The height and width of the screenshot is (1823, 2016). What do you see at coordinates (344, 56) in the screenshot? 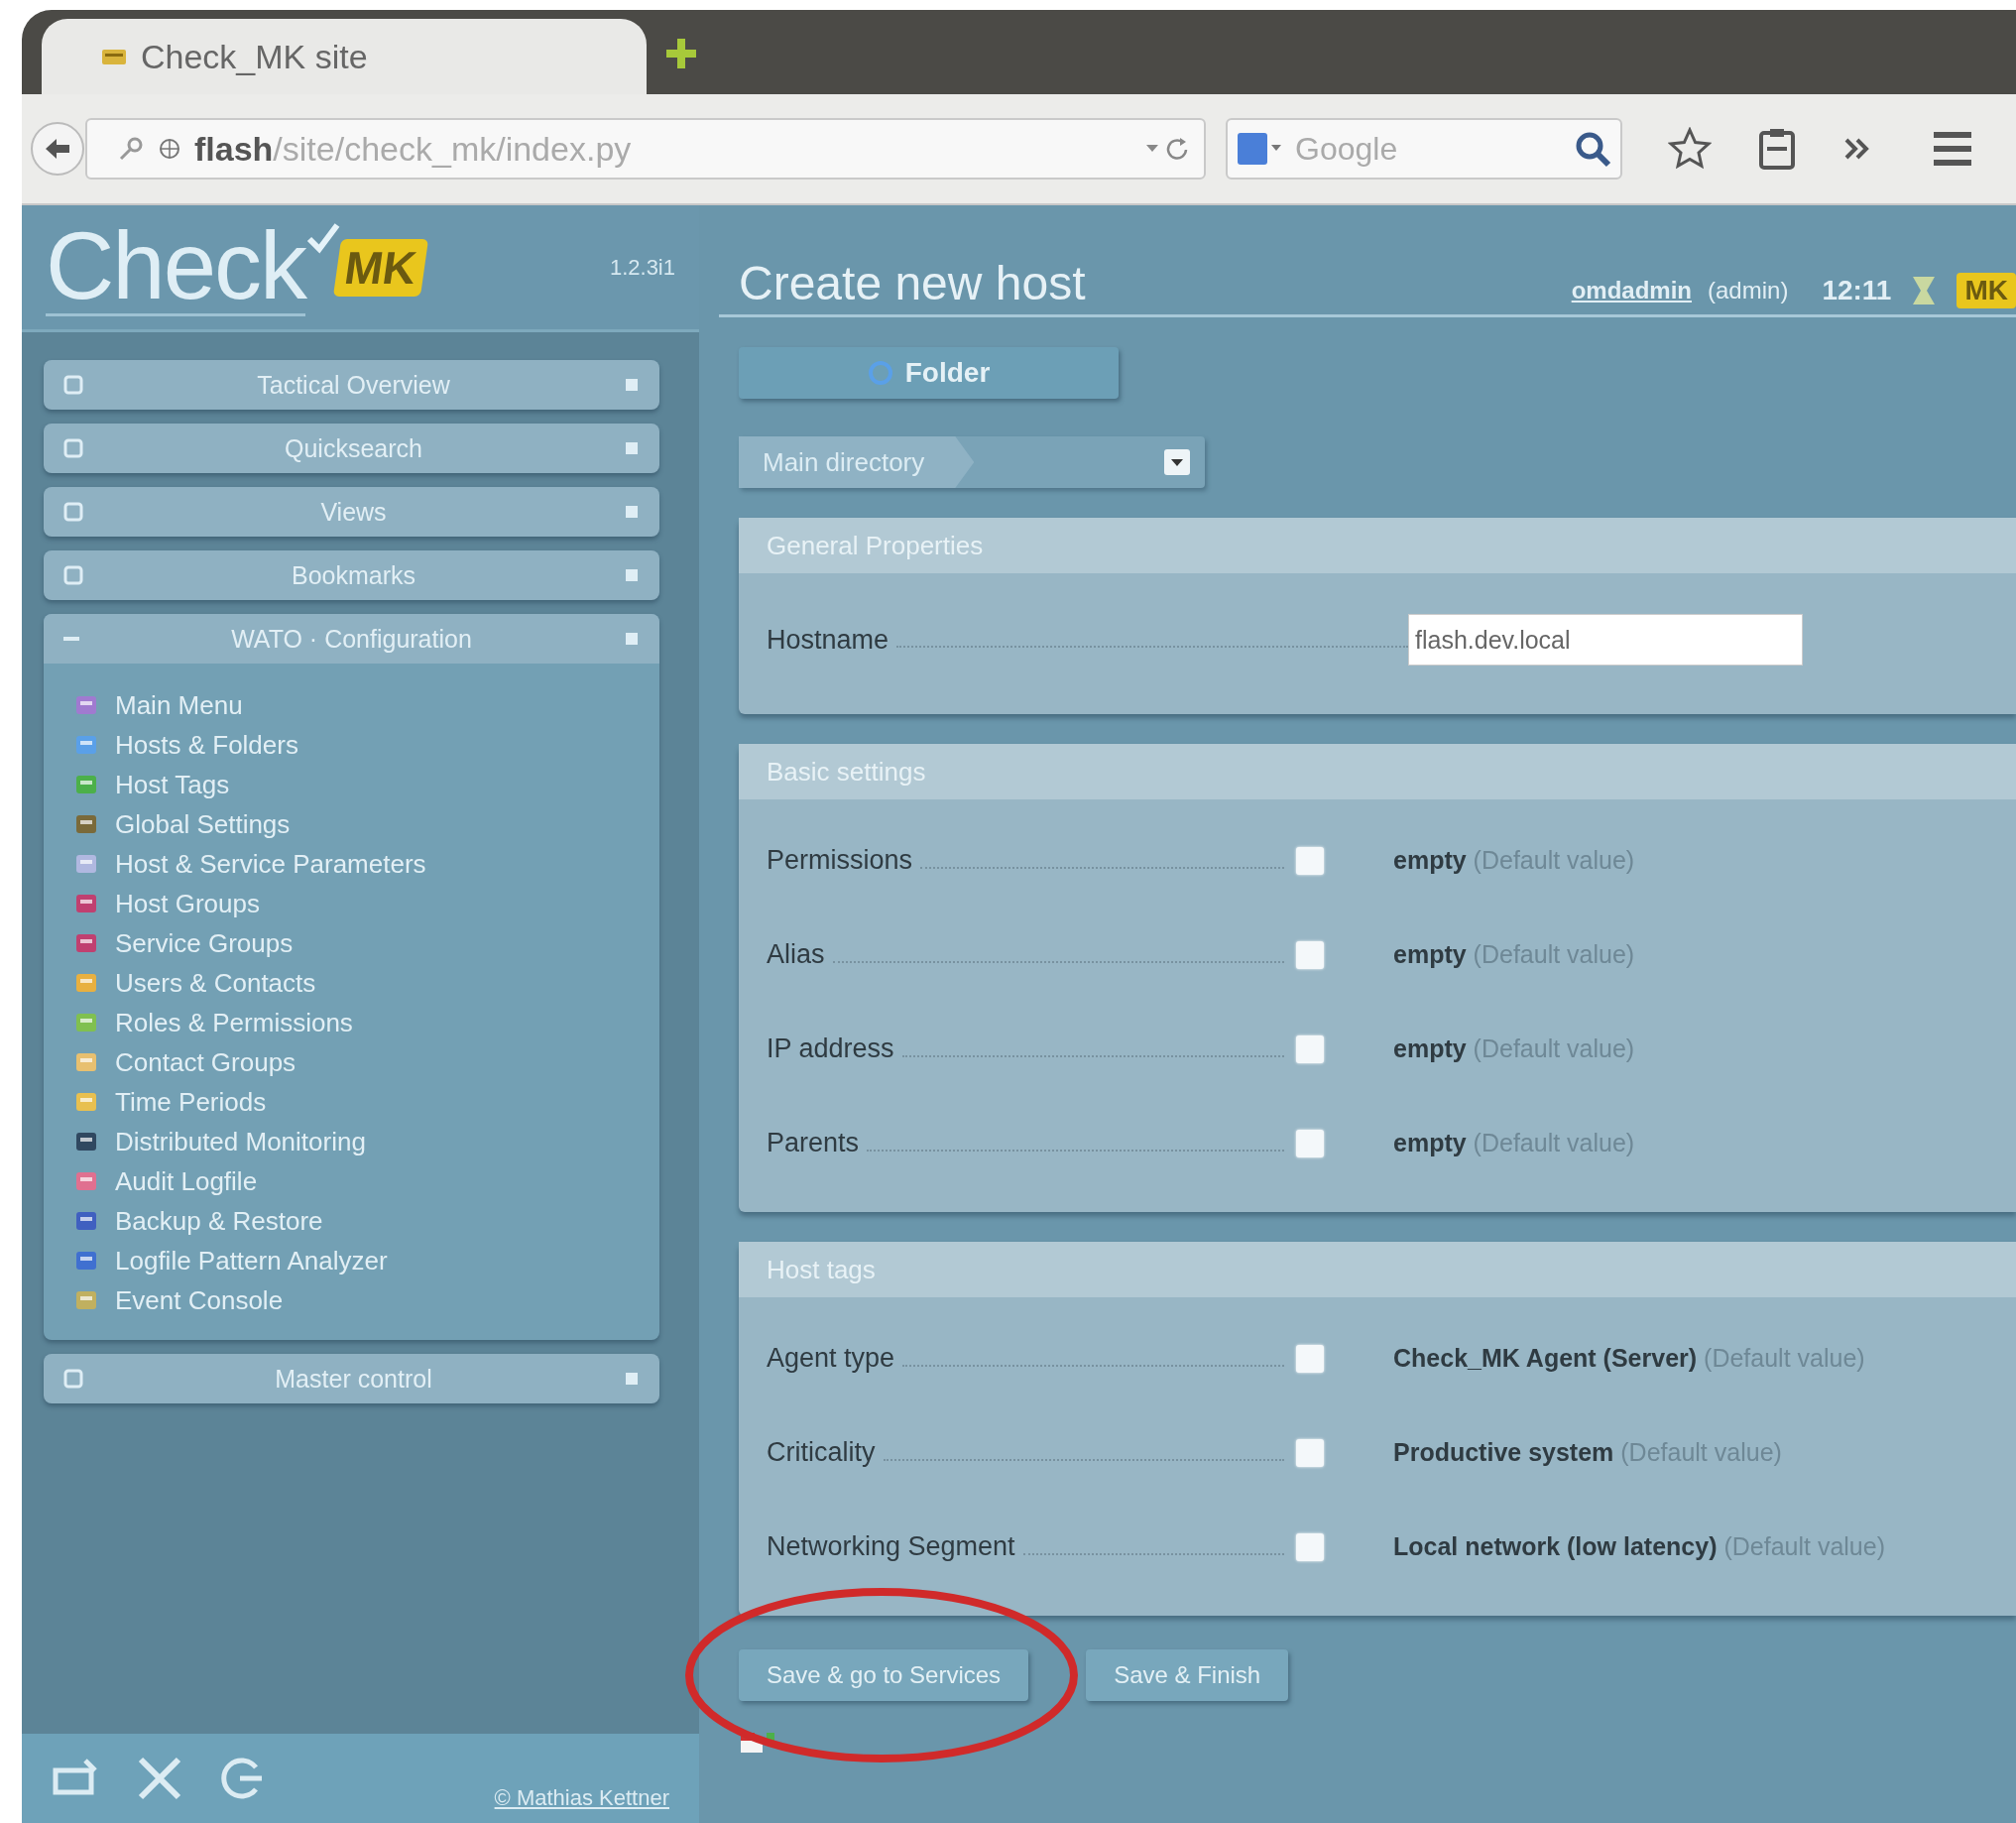
I see `browser-tab: Check_MK site` at bounding box center [344, 56].